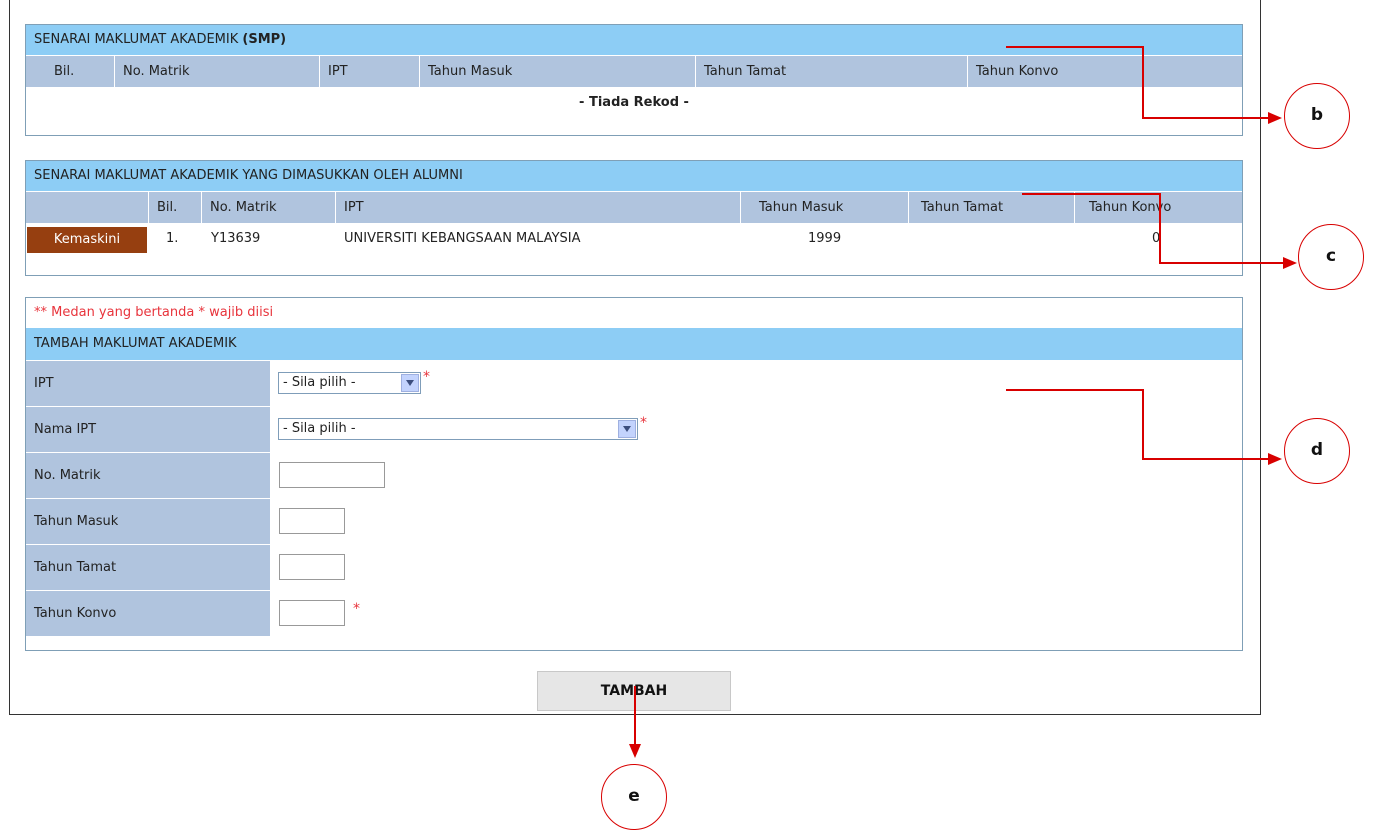 The height and width of the screenshot is (834, 1377). I want to click on callout-c: c, so click(1331, 257).